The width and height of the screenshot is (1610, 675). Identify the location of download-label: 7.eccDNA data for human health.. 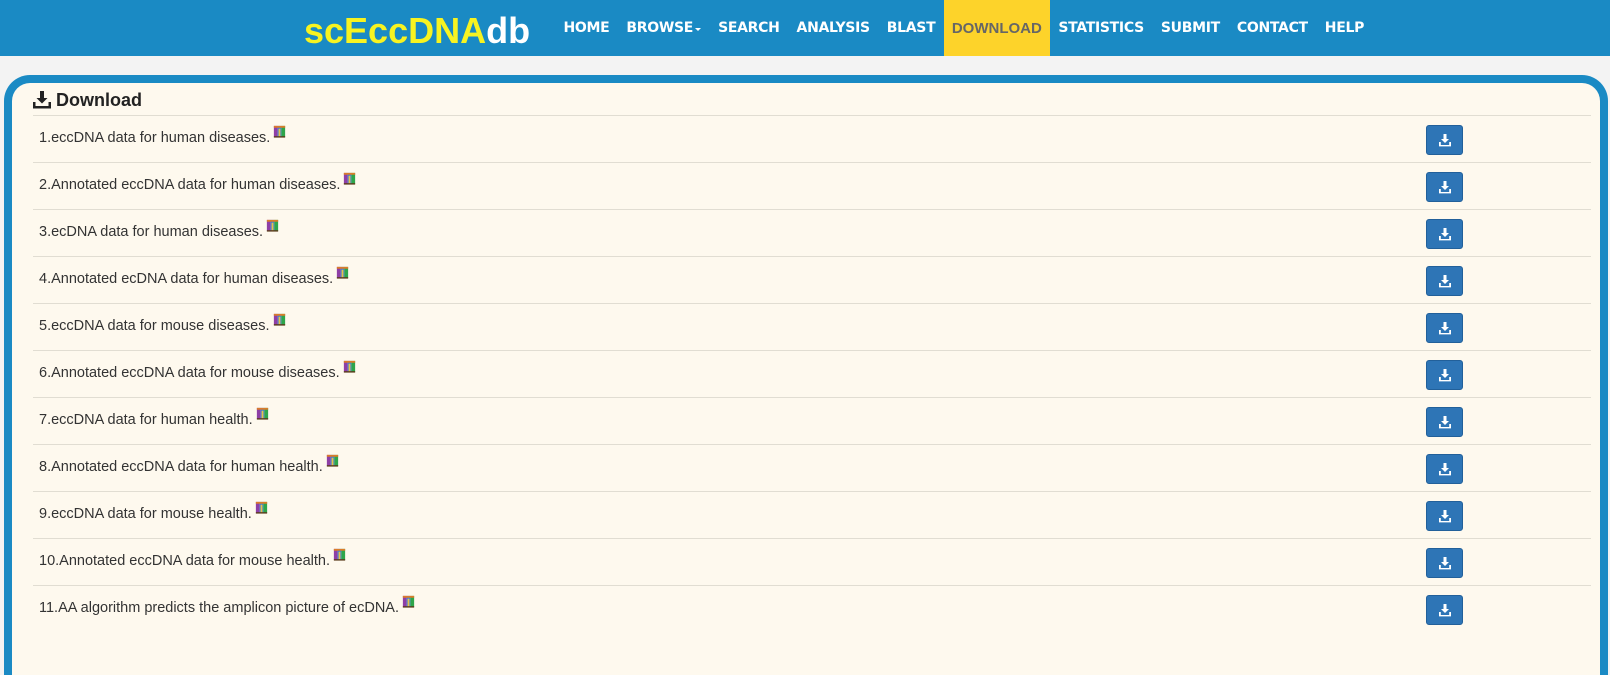
(154, 417).